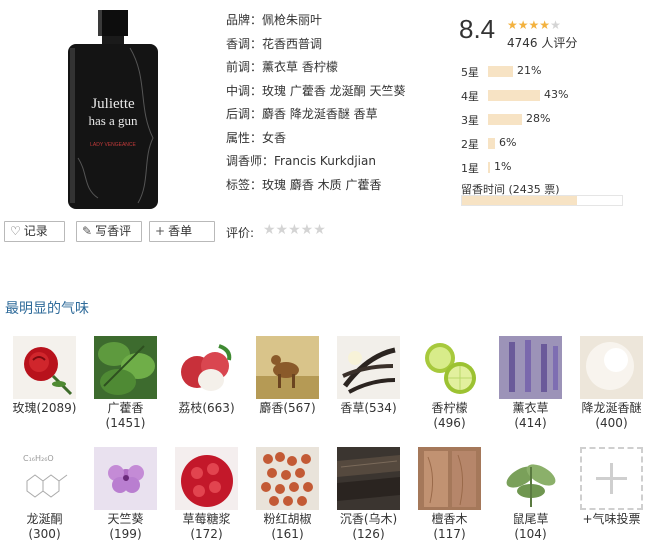  I want to click on note-item: 粉红胡椒 (161), so click(287, 494).